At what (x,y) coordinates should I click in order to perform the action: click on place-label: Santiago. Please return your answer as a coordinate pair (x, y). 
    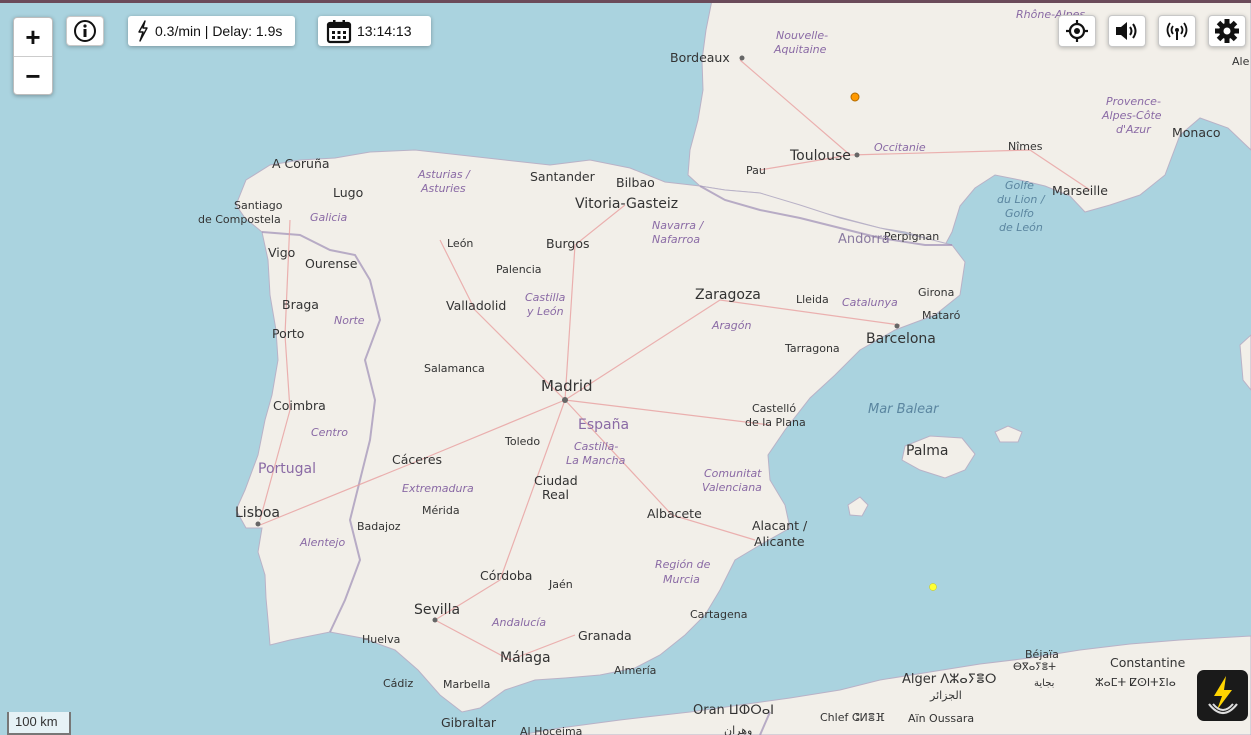
    Looking at the image, I should click on (258, 205).